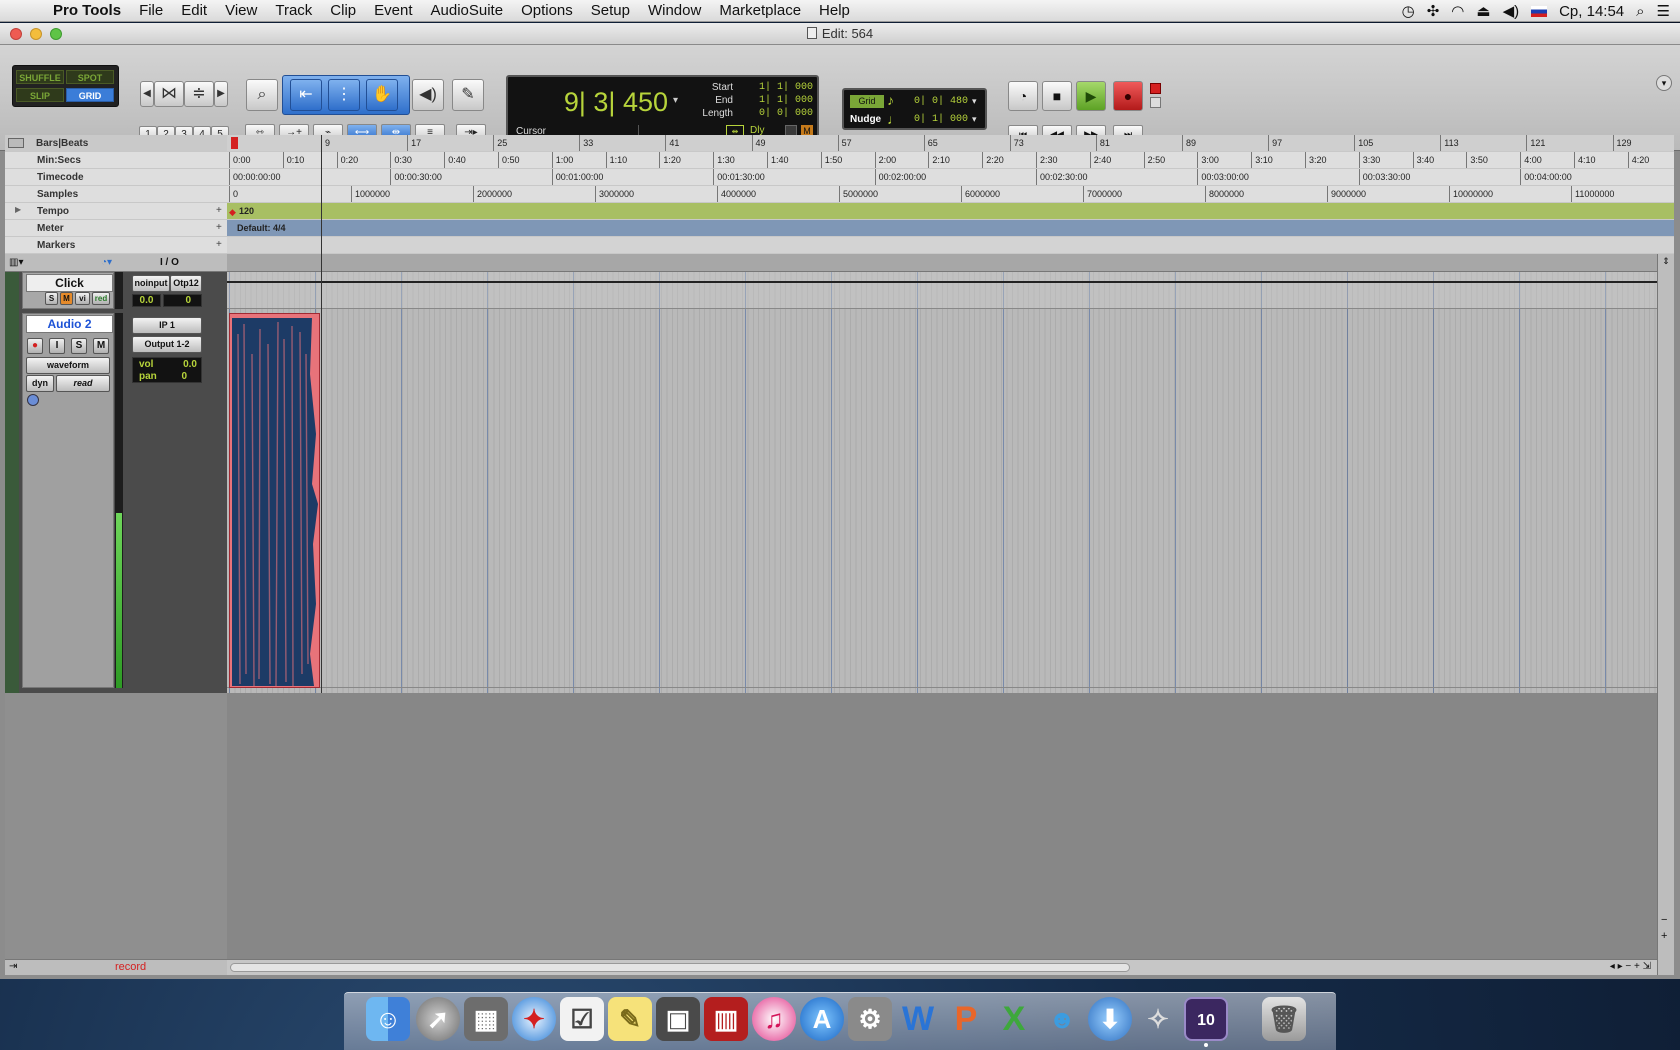 Image resolution: width=1680 pixels, height=1050 pixels. What do you see at coordinates (936, 101) in the screenshot?
I see `grid-value: 0| 0| 480` at bounding box center [936, 101].